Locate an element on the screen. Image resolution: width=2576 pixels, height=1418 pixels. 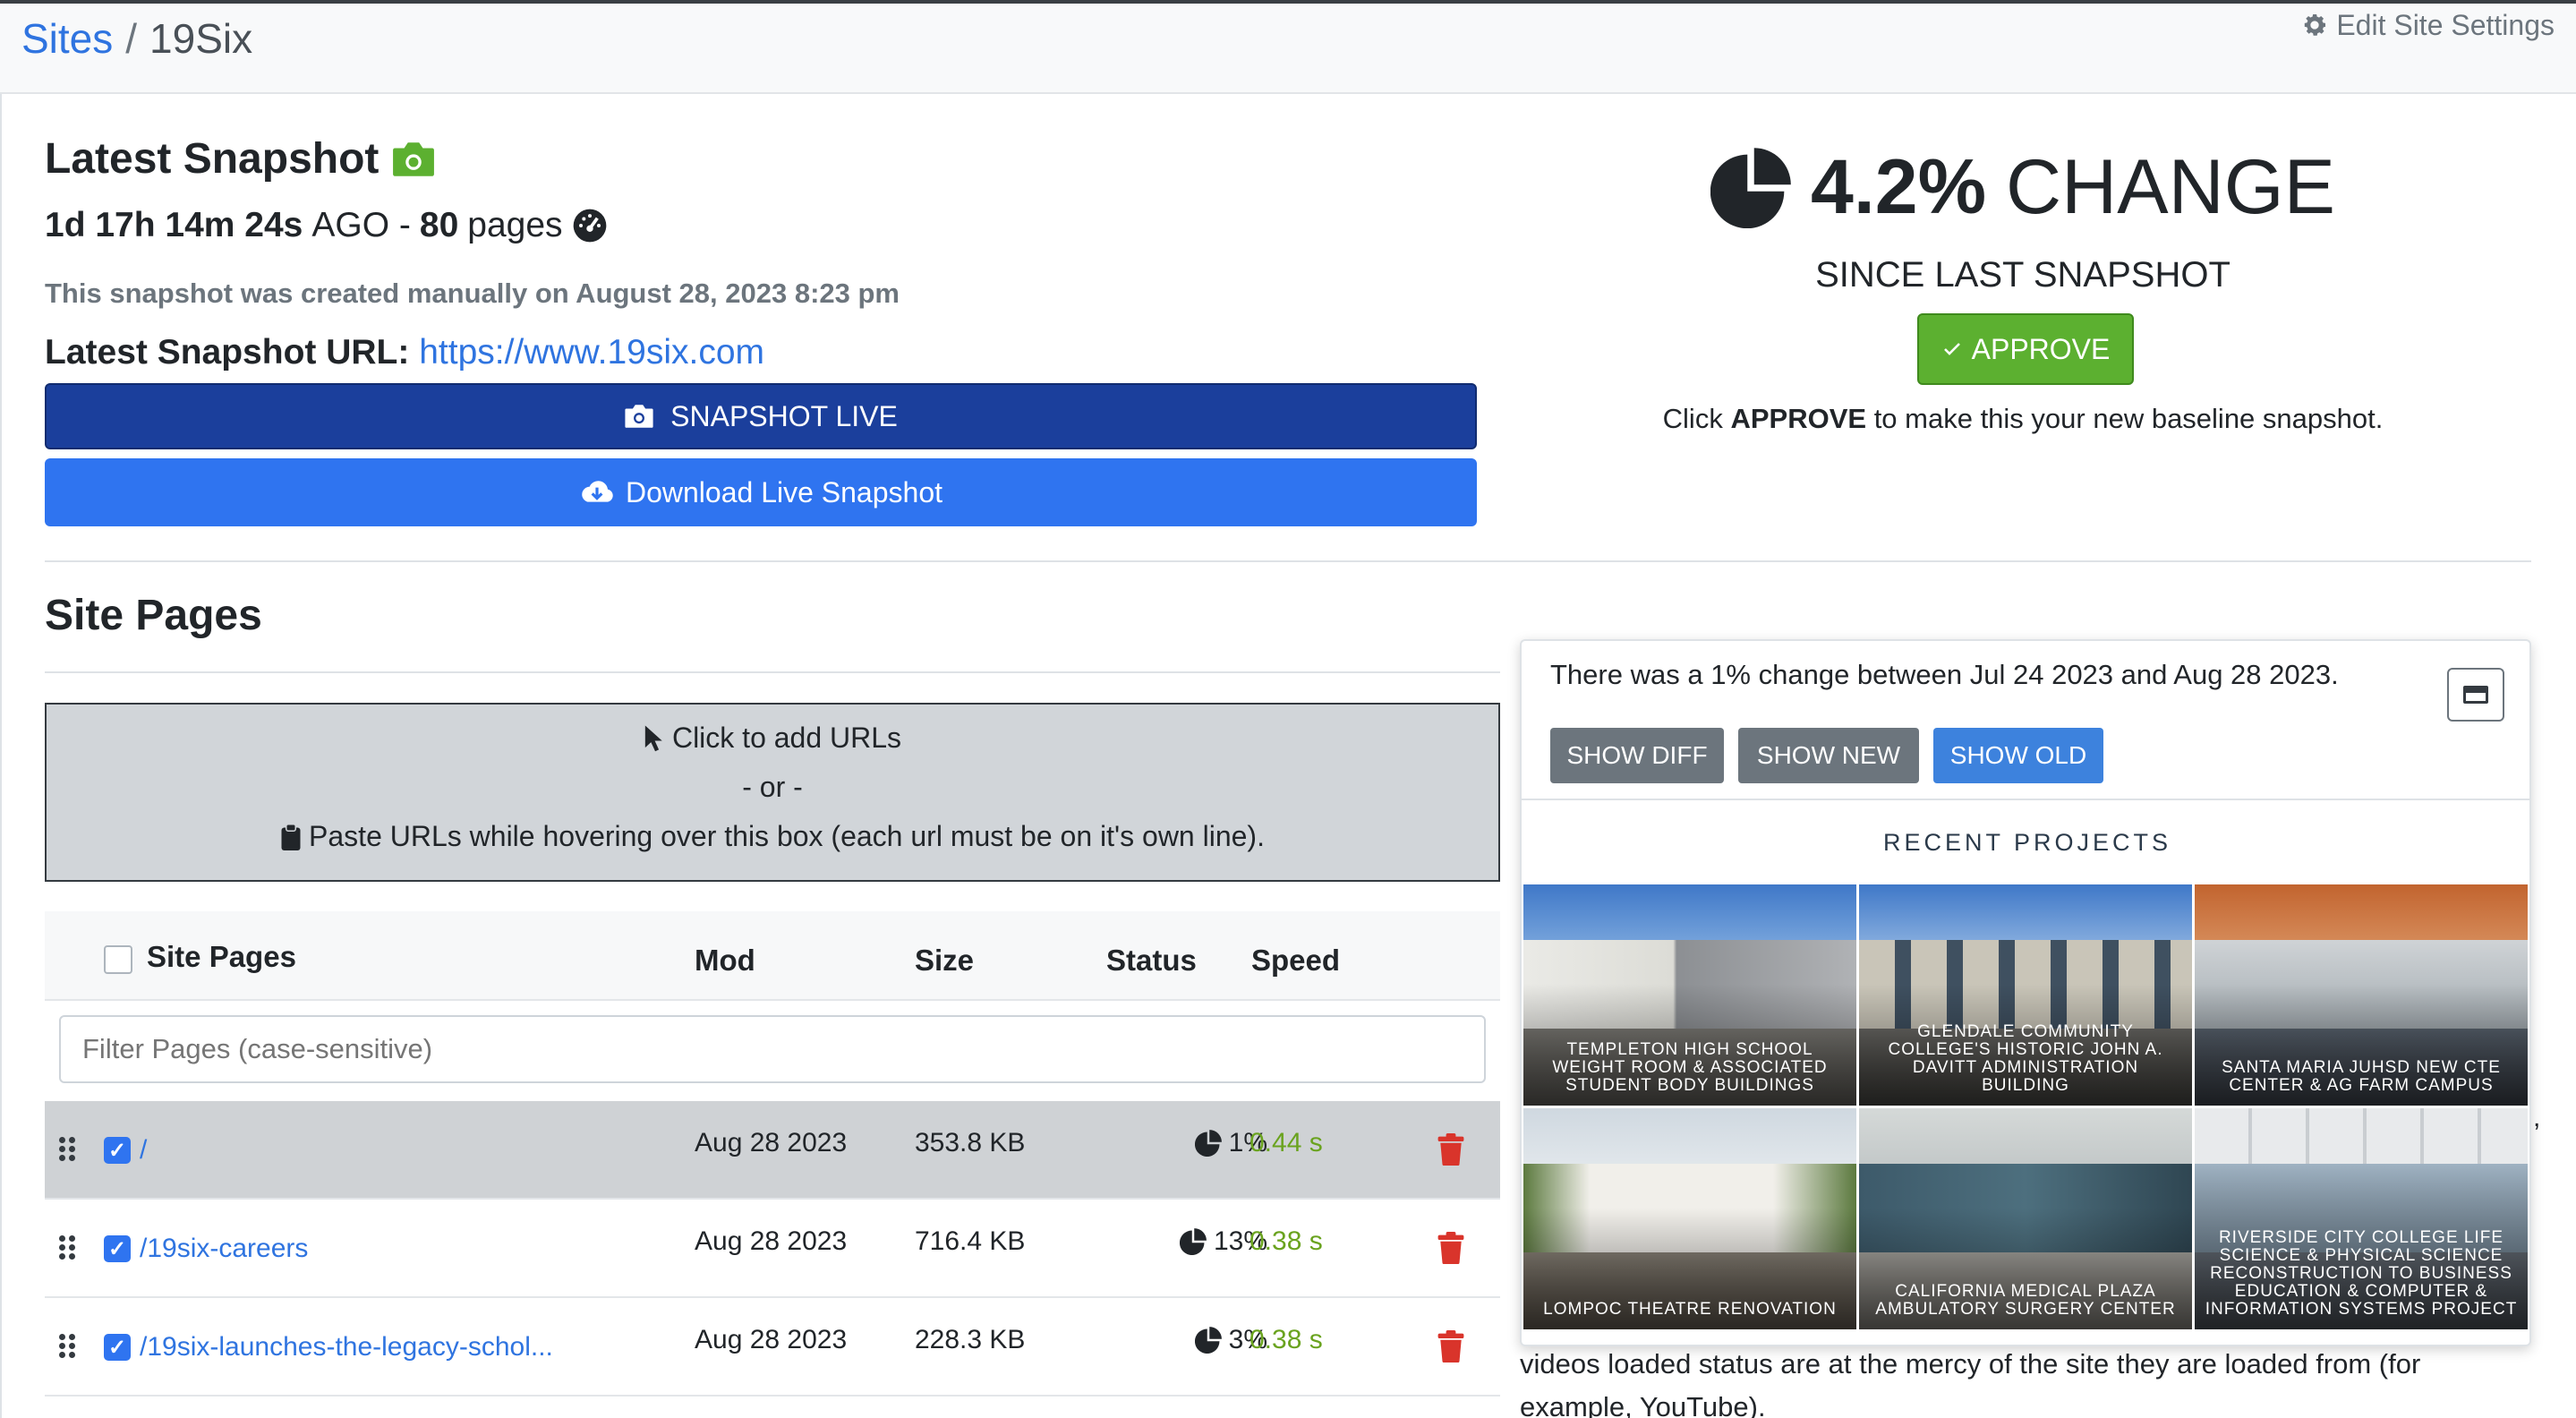
approve-button: APPROVE is located at coordinates (2025, 349).